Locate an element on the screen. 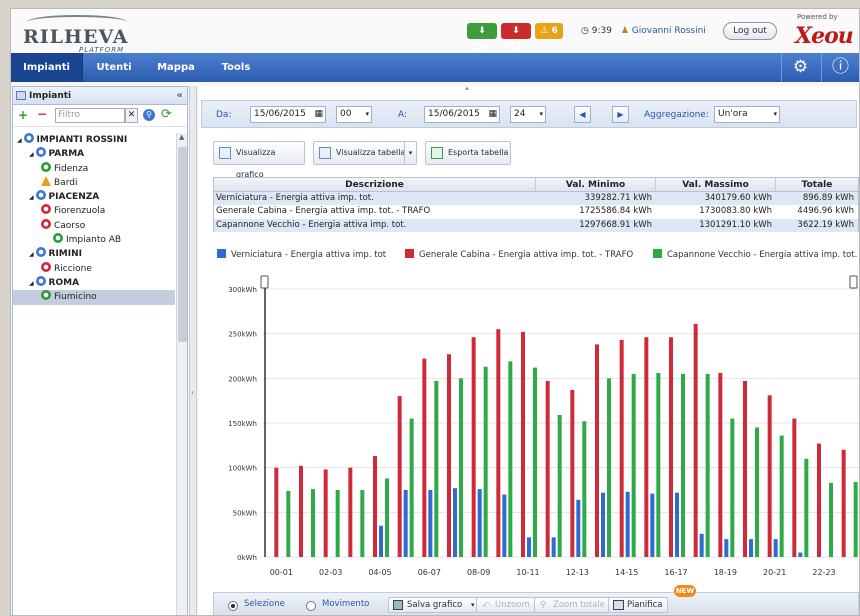 This screenshot has height=616, width=860. tree-node: ◢ RIMINI is located at coordinates (94, 254).